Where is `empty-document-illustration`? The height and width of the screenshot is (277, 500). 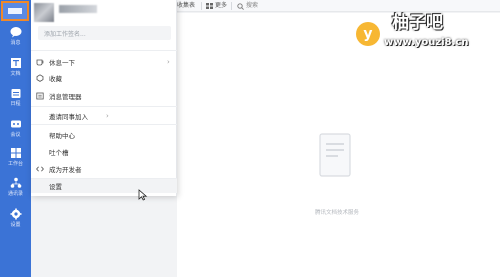 empty-document-illustration is located at coordinates (335, 155).